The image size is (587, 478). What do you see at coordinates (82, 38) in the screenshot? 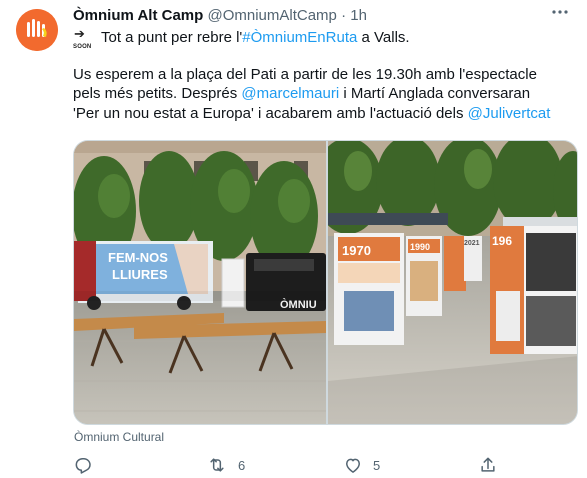
I see `soon-arrow-icon: ➔ SOON` at bounding box center [82, 38].